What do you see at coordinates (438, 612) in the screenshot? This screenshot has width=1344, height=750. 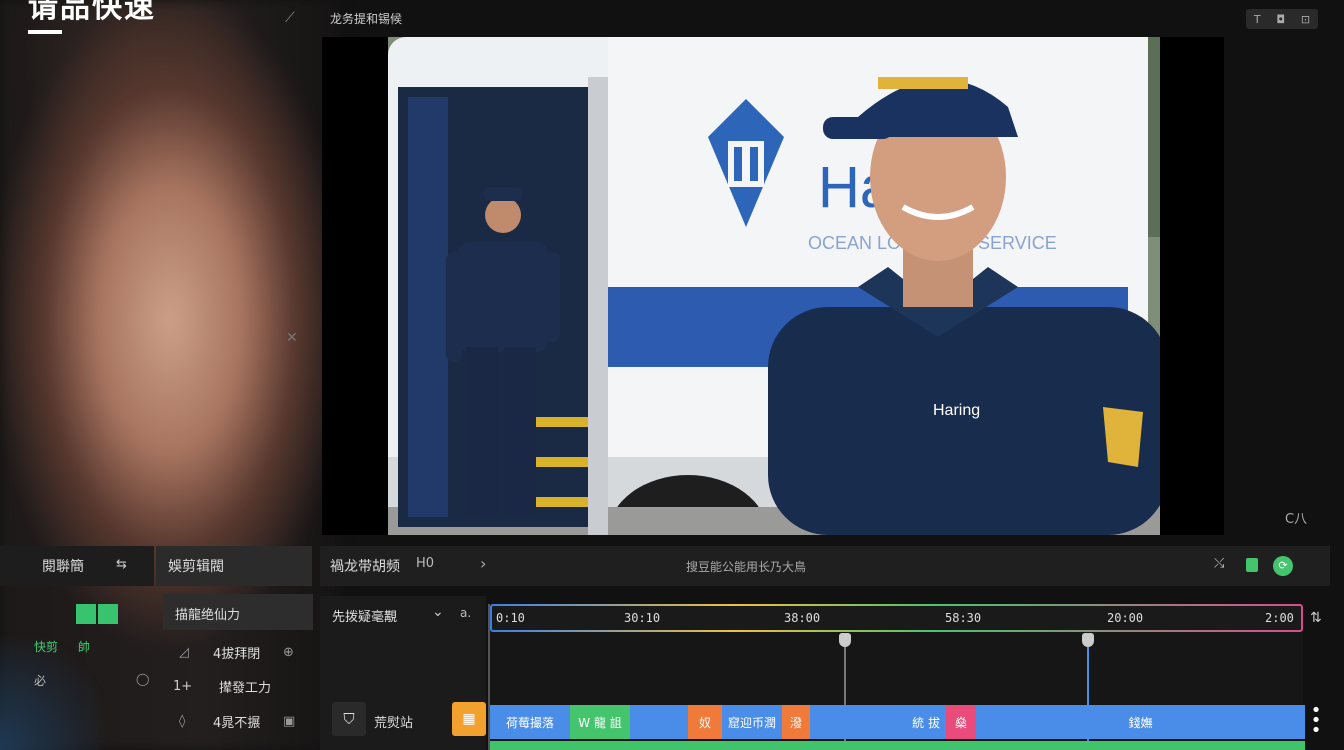 I see `chevron-down-icon: ⌄` at bounding box center [438, 612].